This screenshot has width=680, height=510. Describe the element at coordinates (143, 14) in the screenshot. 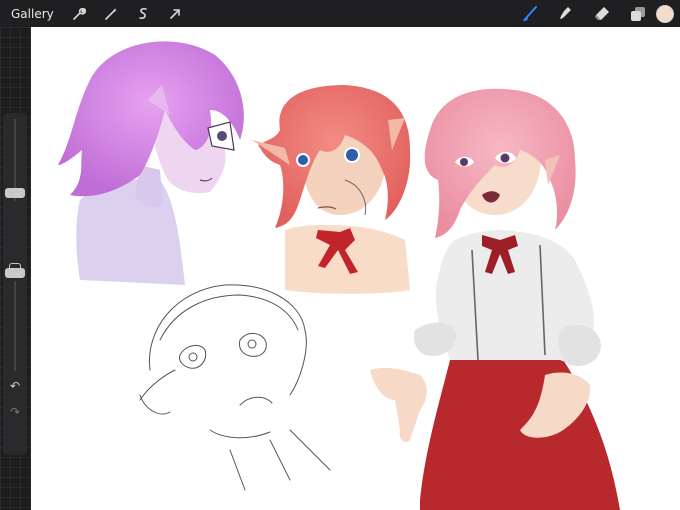

I see `selection-icon` at that location.